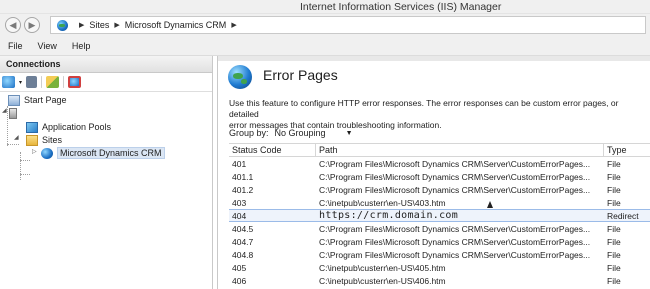 This screenshot has height=289, width=650. What do you see at coordinates (32, 127) in the screenshot?
I see `app-pools-icon` at bounding box center [32, 127].